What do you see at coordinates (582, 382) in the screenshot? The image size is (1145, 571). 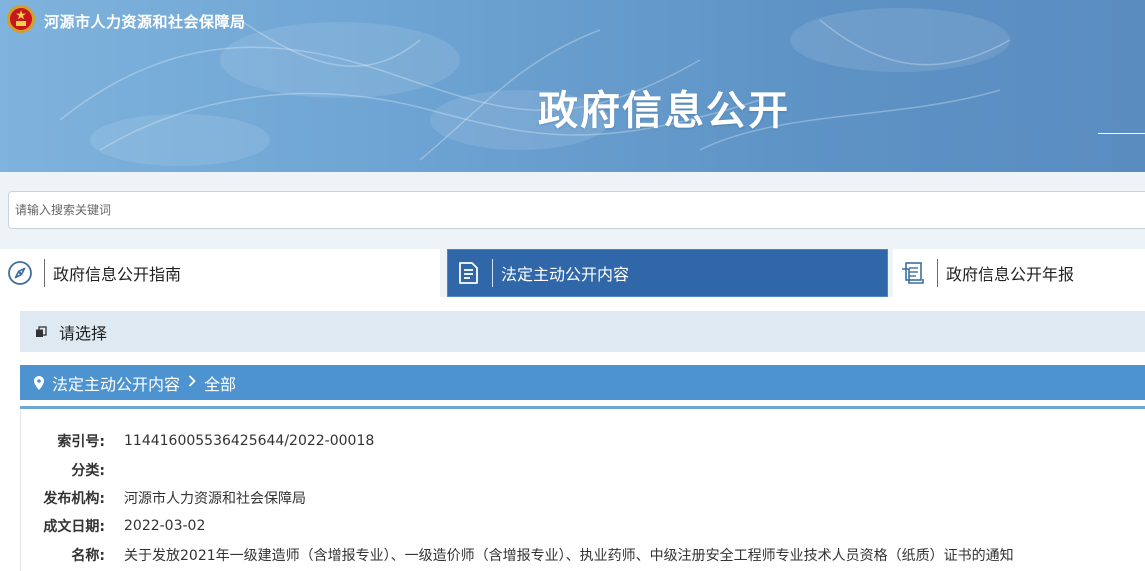 I see `breadcrumb: 法定主动公开内容 全部` at bounding box center [582, 382].